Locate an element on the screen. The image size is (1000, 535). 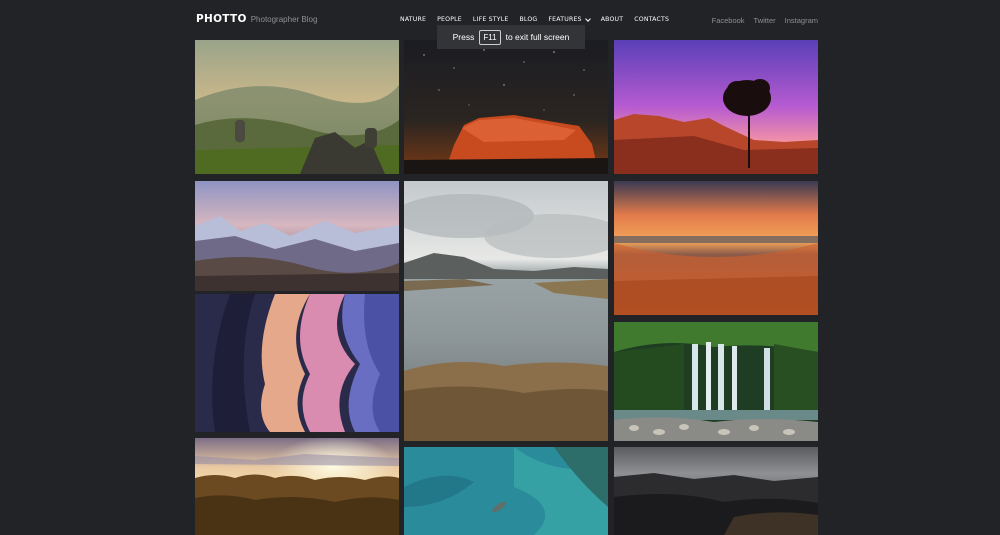
nav-item-features-label: FEATURES is located at coordinates (565, 19).